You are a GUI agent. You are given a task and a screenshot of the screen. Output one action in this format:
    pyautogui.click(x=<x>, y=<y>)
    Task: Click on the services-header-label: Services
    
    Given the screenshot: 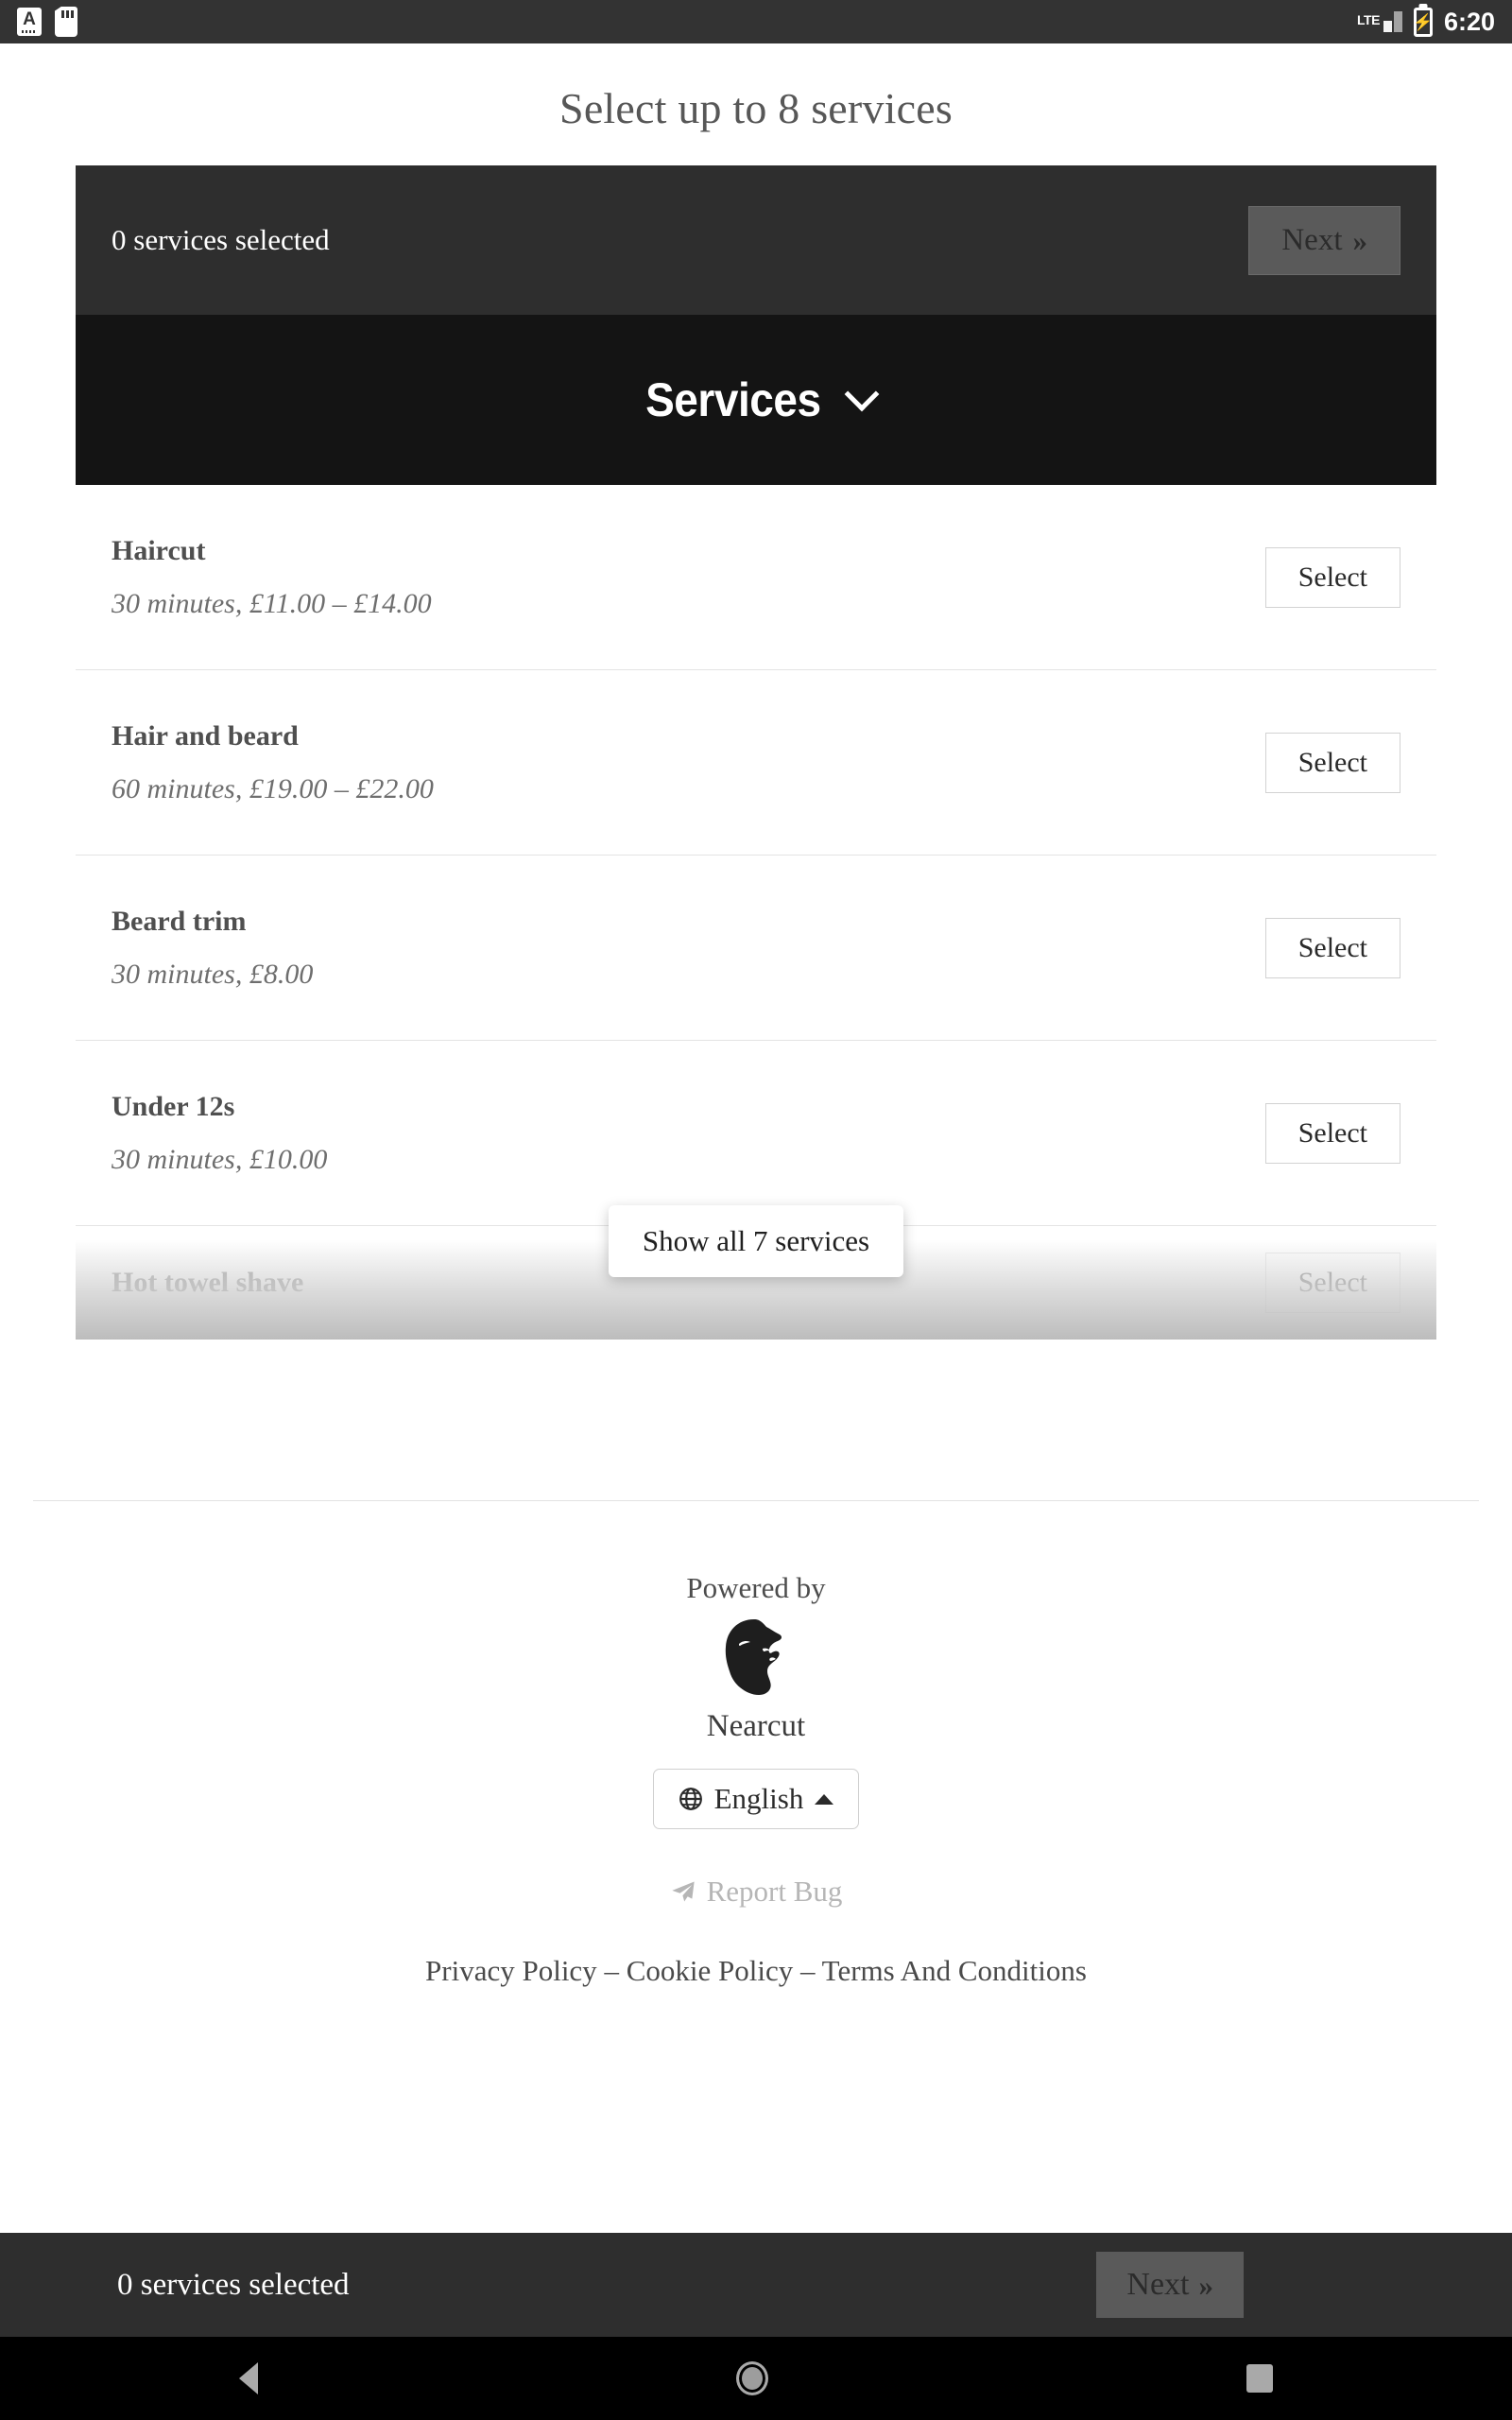 What is the action you would take?
    pyautogui.click(x=733, y=399)
    